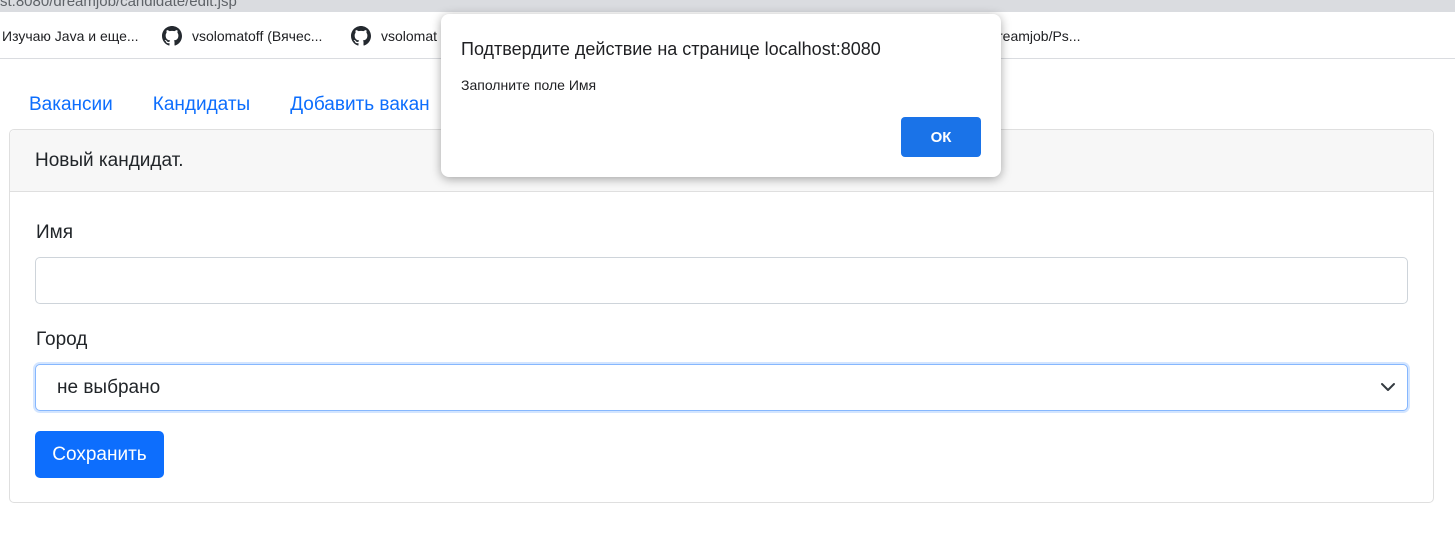 Image resolution: width=1455 pixels, height=557 pixels. What do you see at coordinates (721, 280) in the screenshot?
I see `name-input` at bounding box center [721, 280].